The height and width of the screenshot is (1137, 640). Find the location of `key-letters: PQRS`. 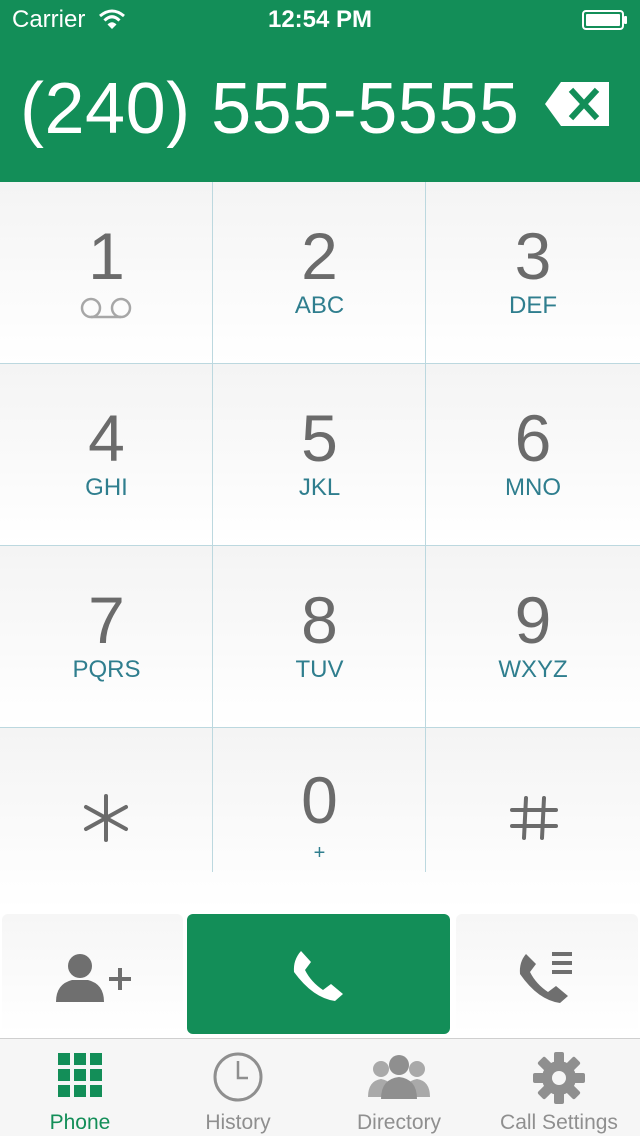

key-letters: PQRS is located at coordinates (106, 669).